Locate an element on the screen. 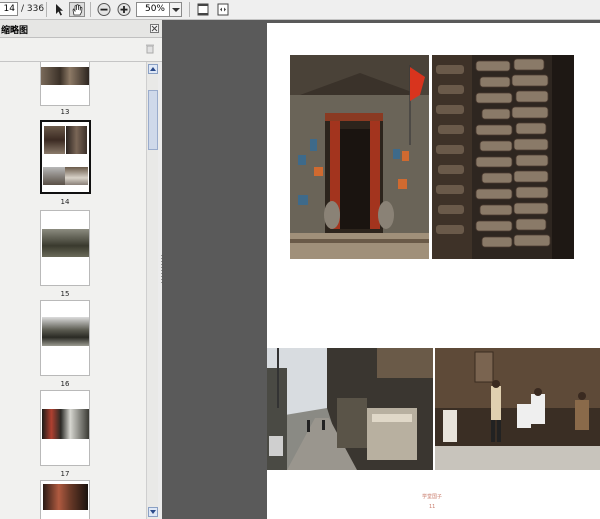 The height and width of the screenshot is (519, 600). brick-wall-photo is located at coordinates (503, 157).